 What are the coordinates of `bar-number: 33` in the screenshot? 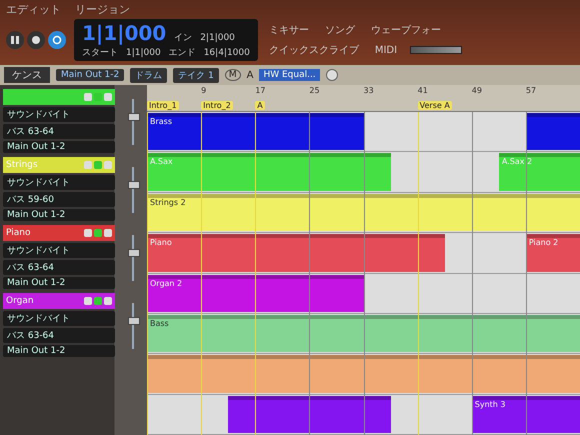 It's located at (369, 90).